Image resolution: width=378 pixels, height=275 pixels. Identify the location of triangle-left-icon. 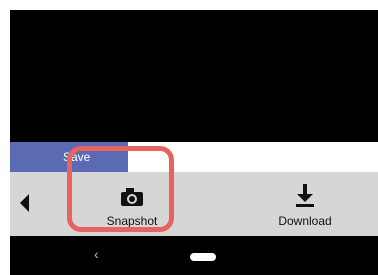
(24, 203).